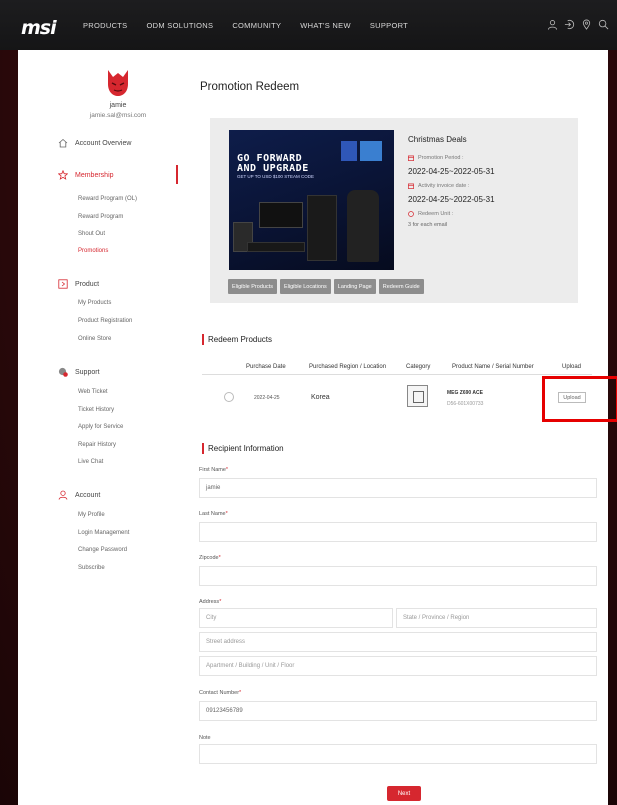 The height and width of the screenshot is (805, 617). I want to click on account-icon, so click(63, 495).